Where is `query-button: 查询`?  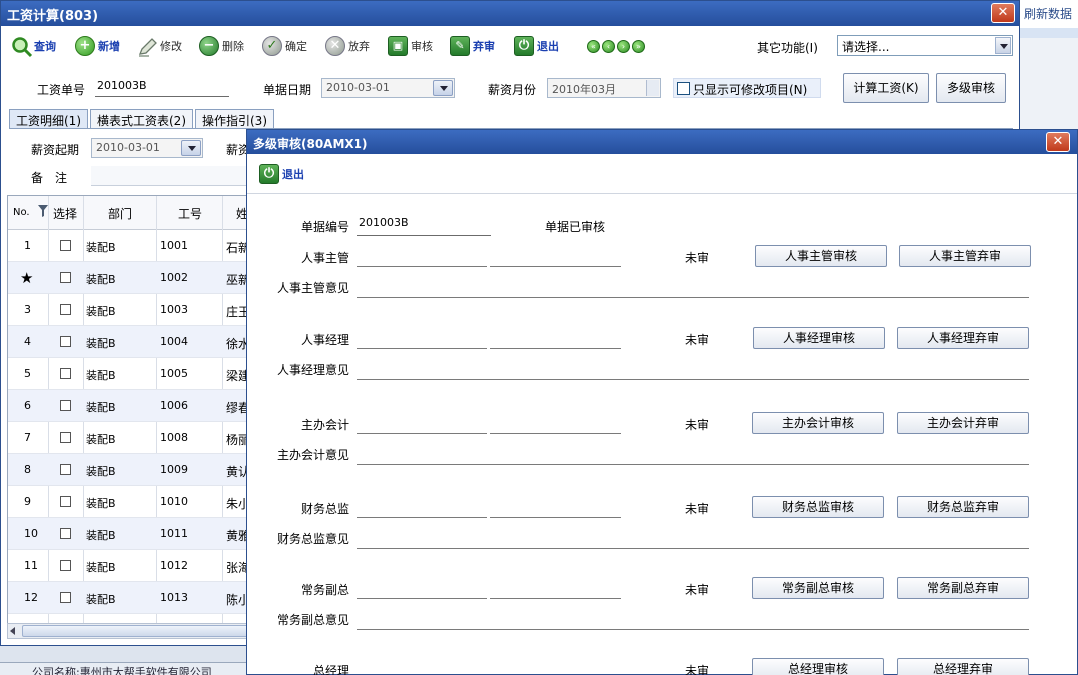
query-button: 查询 is located at coordinates (33, 46).